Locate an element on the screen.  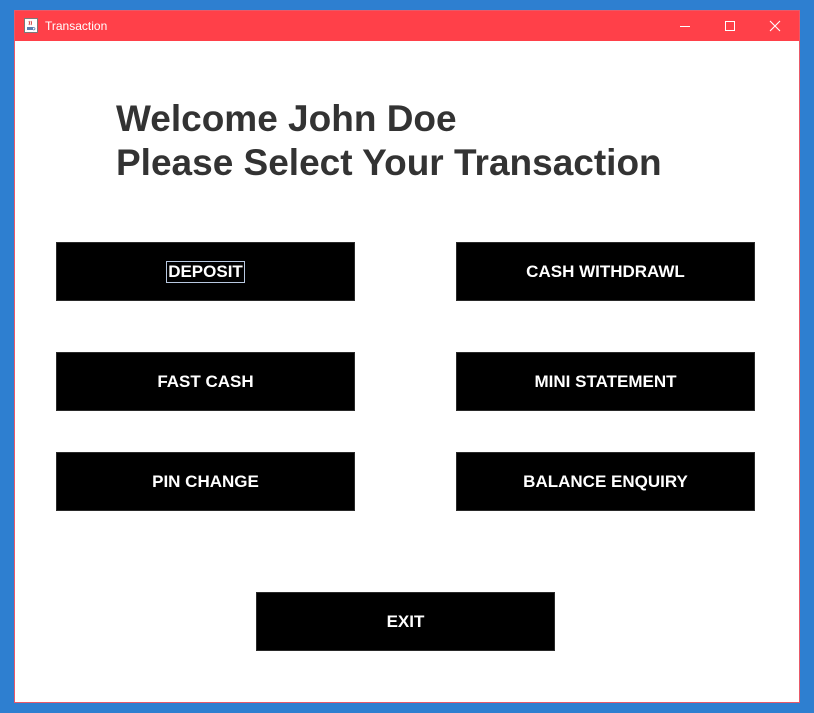
fast-cash-button: FAST CASH is located at coordinates (205, 381).